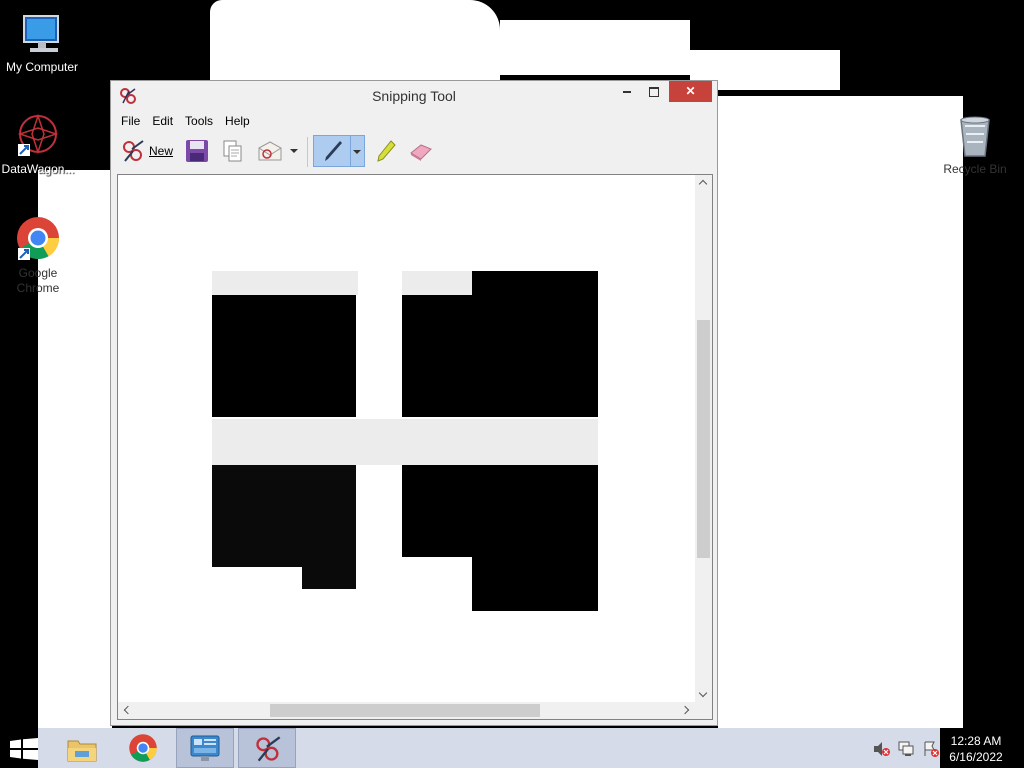 This screenshot has width=1024, height=768. What do you see at coordinates (38, 136) in the screenshot?
I see `datawagon-icon` at bounding box center [38, 136].